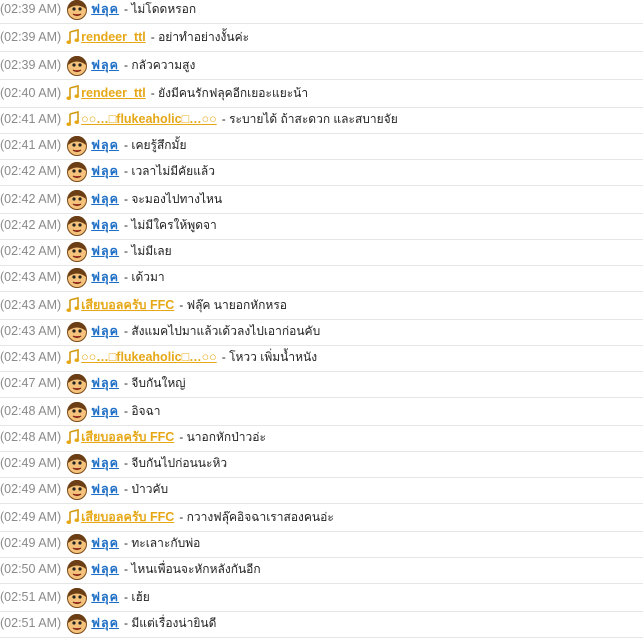 This screenshot has height=641, width=643. What do you see at coordinates (192, 568) in the screenshot?
I see `message-text: - ไหนเพื่อนจะหักหลังกันอีก` at bounding box center [192, 568].